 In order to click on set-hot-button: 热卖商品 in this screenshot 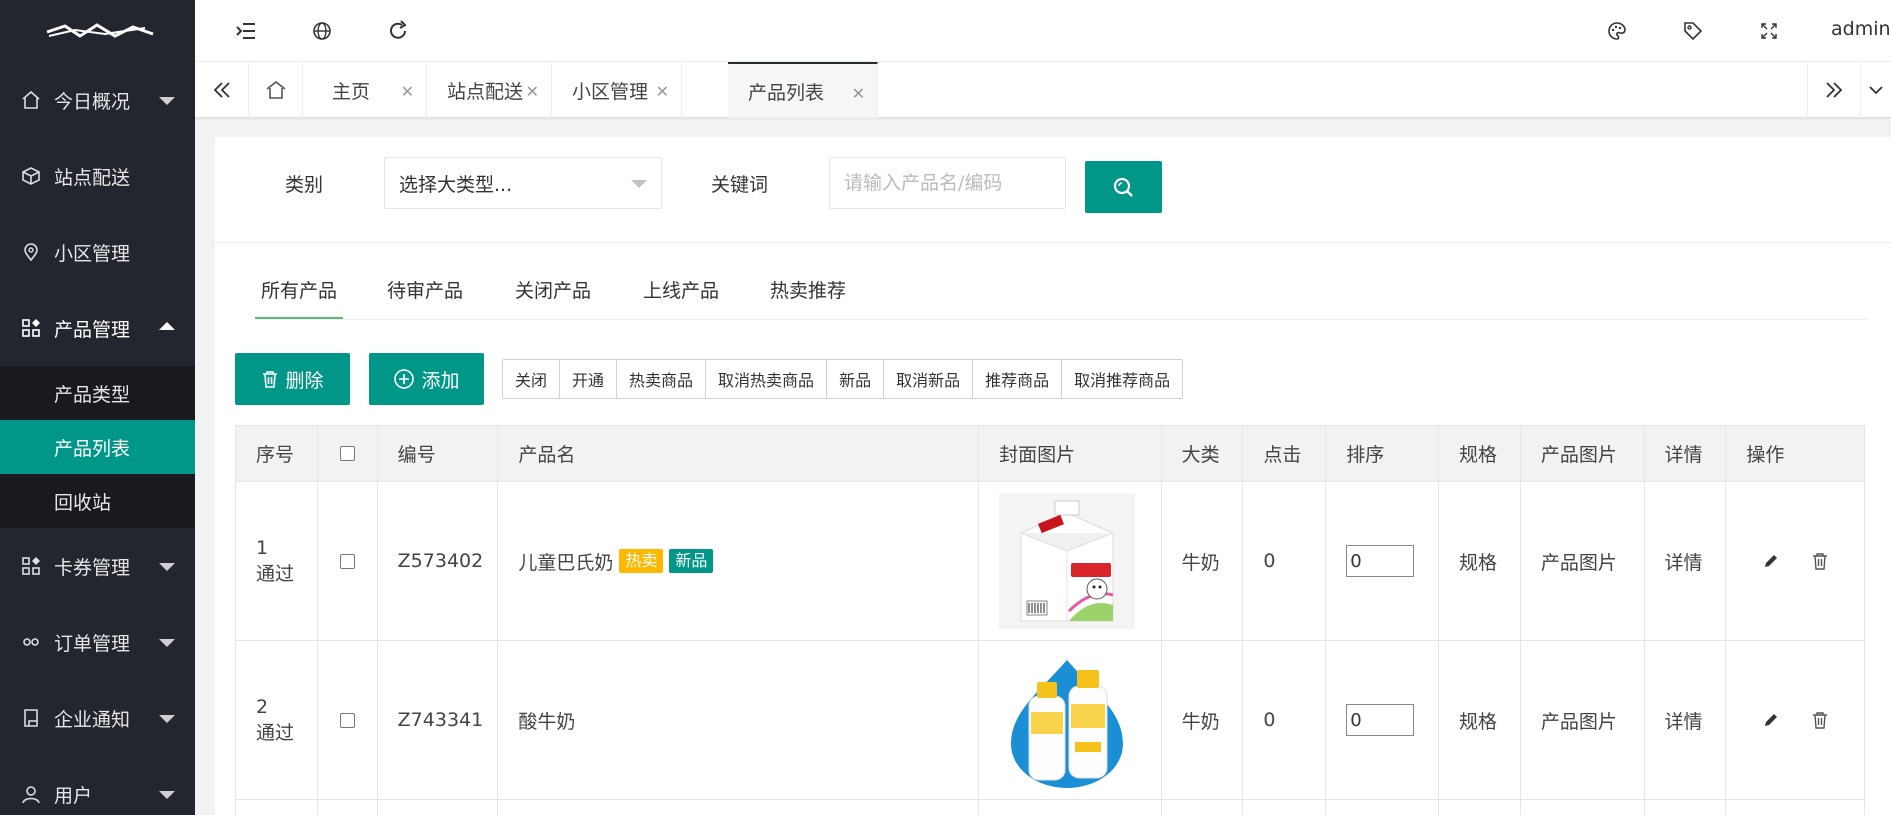, I will do `click(662, 379)`.